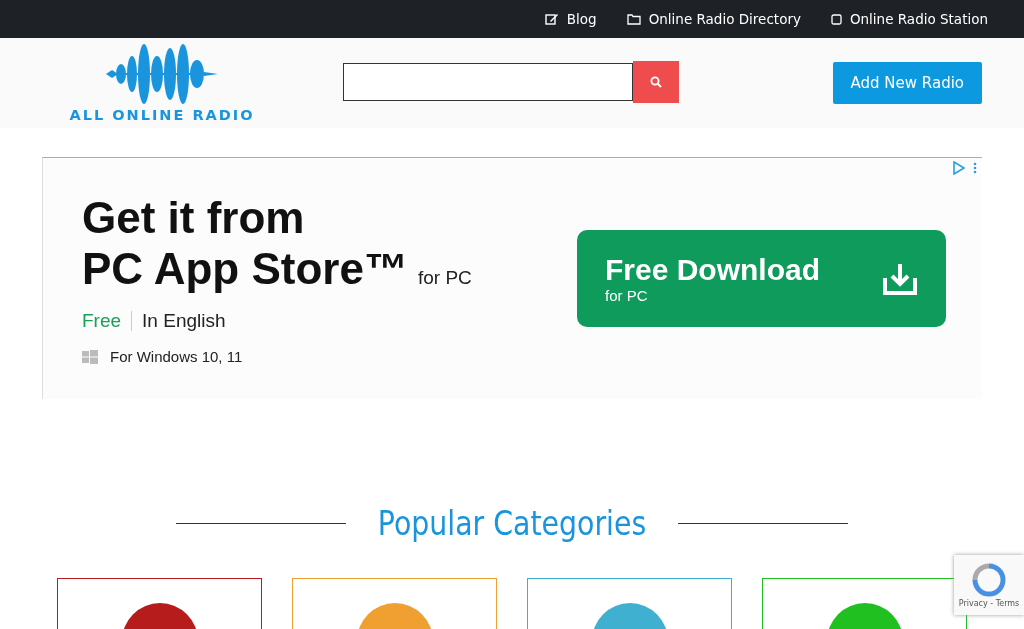  Describe the element at coordinates (551, 19) in the screenshot. I see `edit-icon` at that location.